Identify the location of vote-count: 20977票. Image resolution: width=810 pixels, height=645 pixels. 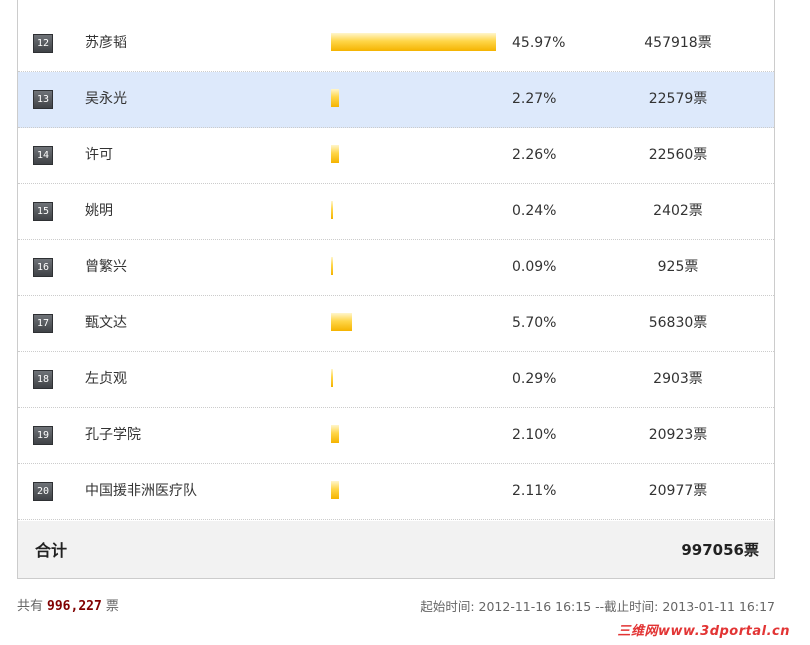
(678, 491).